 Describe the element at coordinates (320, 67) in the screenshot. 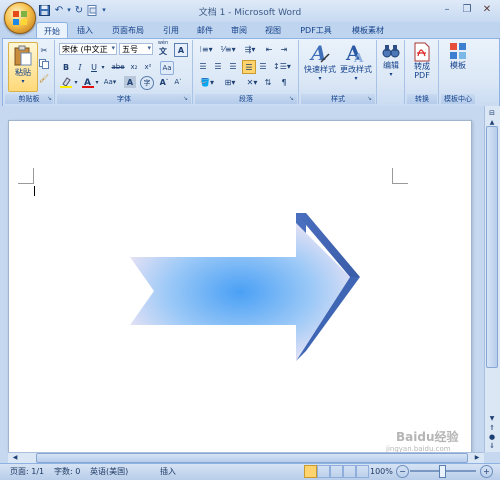

I see `quick-styles-button: A 快速样式 ▾` at that location.